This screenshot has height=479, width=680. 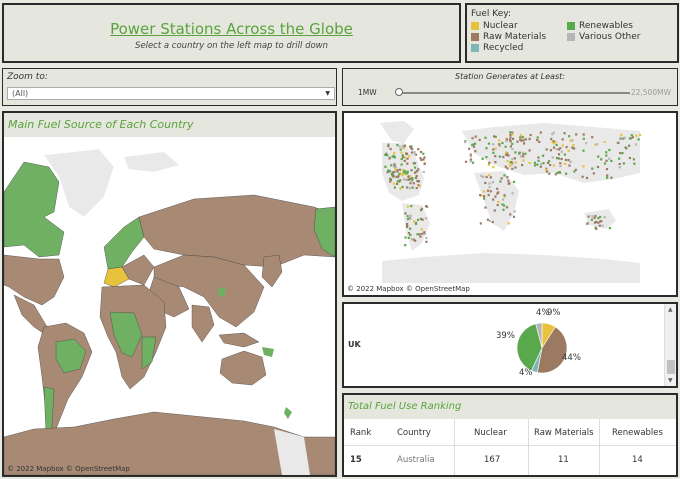 I want to click on legend-item-nuclear: Nuclear, so click(x=519, y=26).